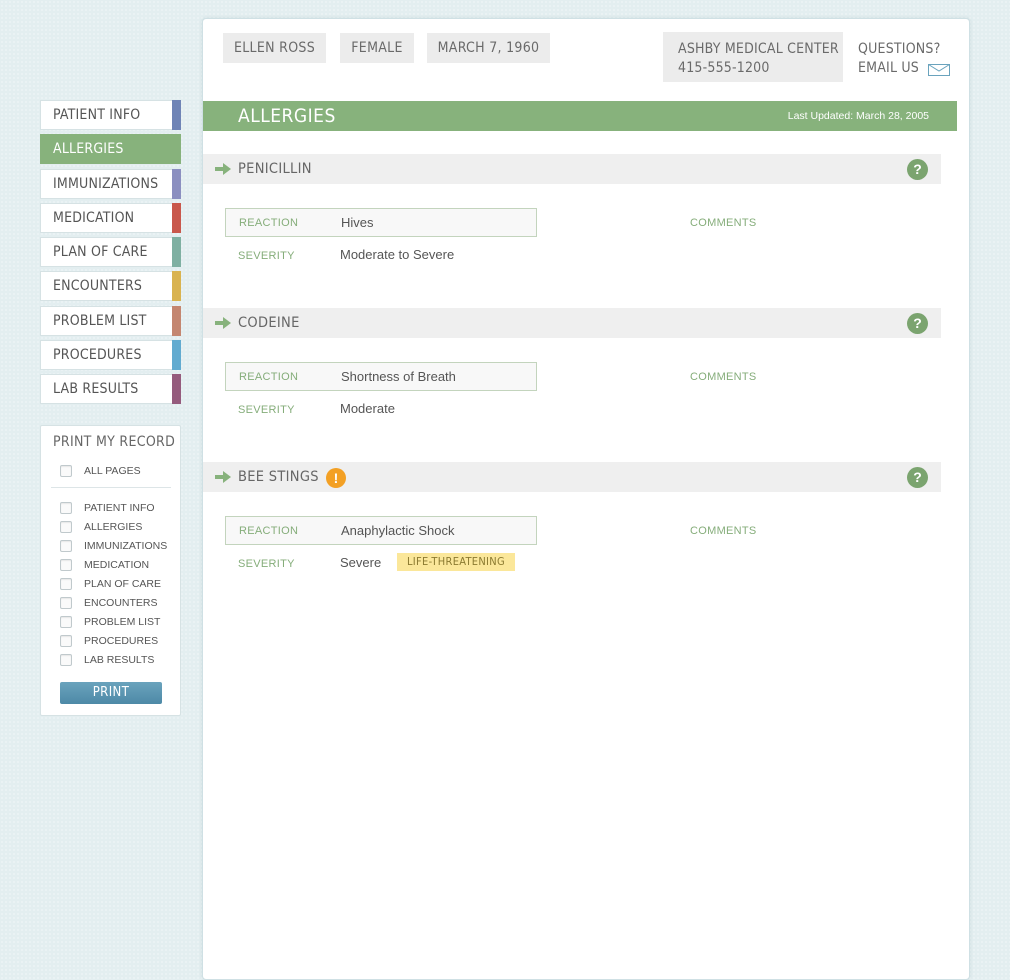 The width and height of the screenshot is (1010, 980). Describe the element at coordinates (94, 217) in the screenshot. I see `sidebar-item-label: MEDICATION` at that location.